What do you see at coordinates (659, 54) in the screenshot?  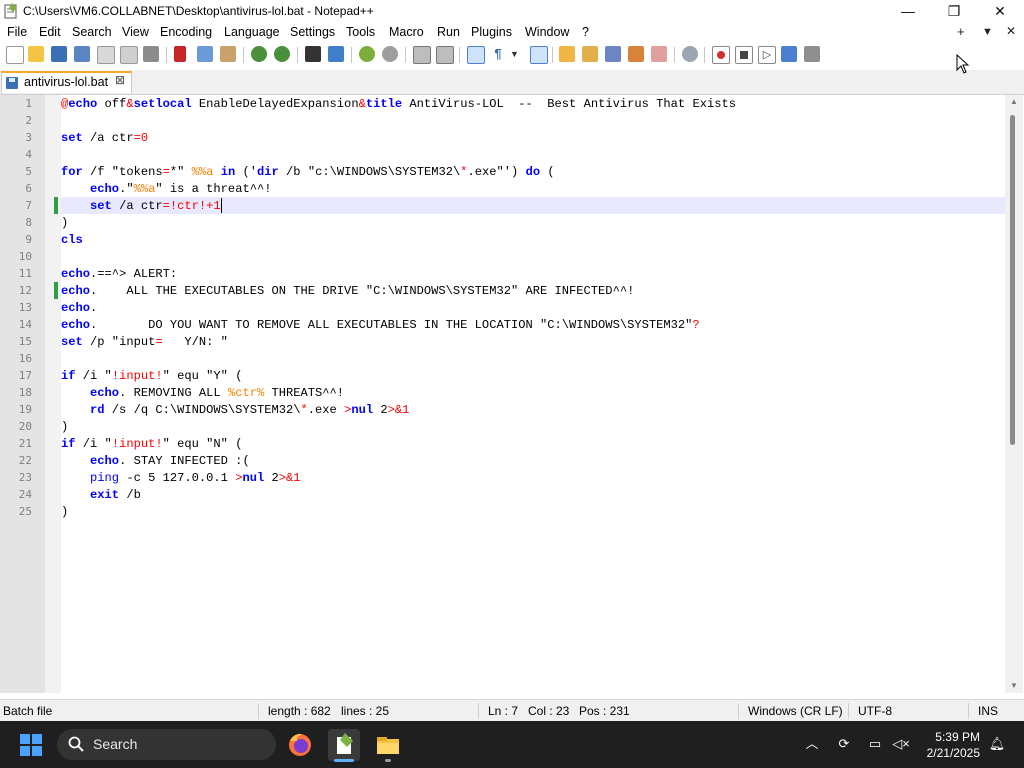 I see `monitoring-icon` at bounding box center [659, 54].